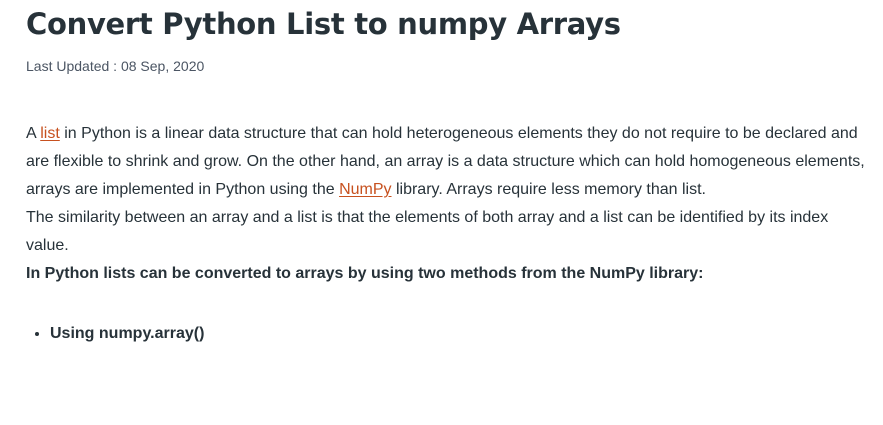 The image size is (883, 425). Describe the element at coordinates (458, 334) in the screenshot. I see `method-item: Using numpy.array()` at that location.